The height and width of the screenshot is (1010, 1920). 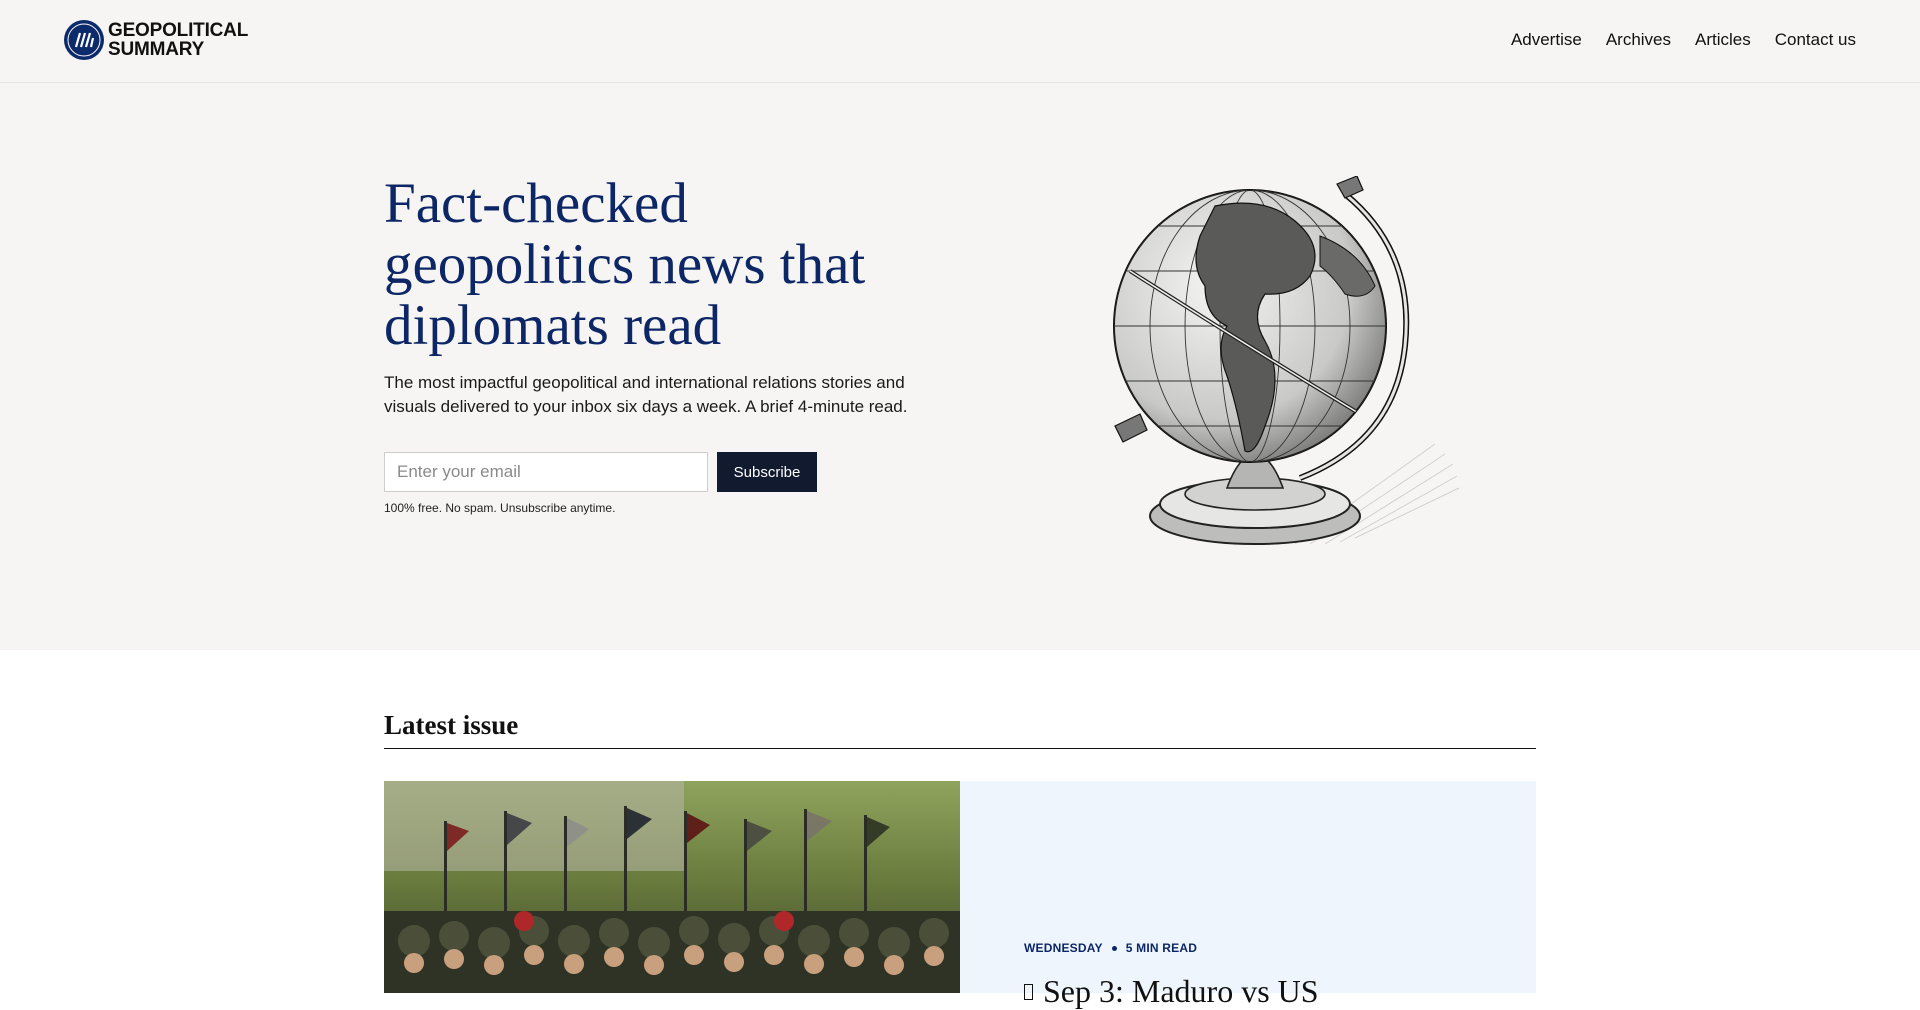 I want to click on latest-issue-card: WEDNESDAY 5 MIN READ Sep 3: Maduro vs US, so click(x=1248, y=895).